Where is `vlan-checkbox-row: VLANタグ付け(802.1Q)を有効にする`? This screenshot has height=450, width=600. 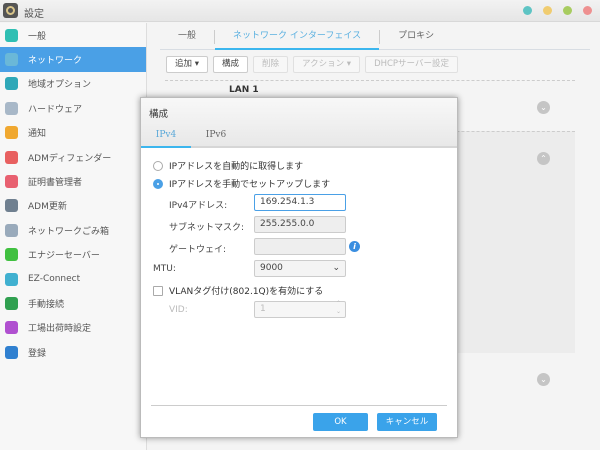 vlan-checkbox-row: VLANタグ付け(802.1Q)を有効にする is located at coordinates (238, 290).